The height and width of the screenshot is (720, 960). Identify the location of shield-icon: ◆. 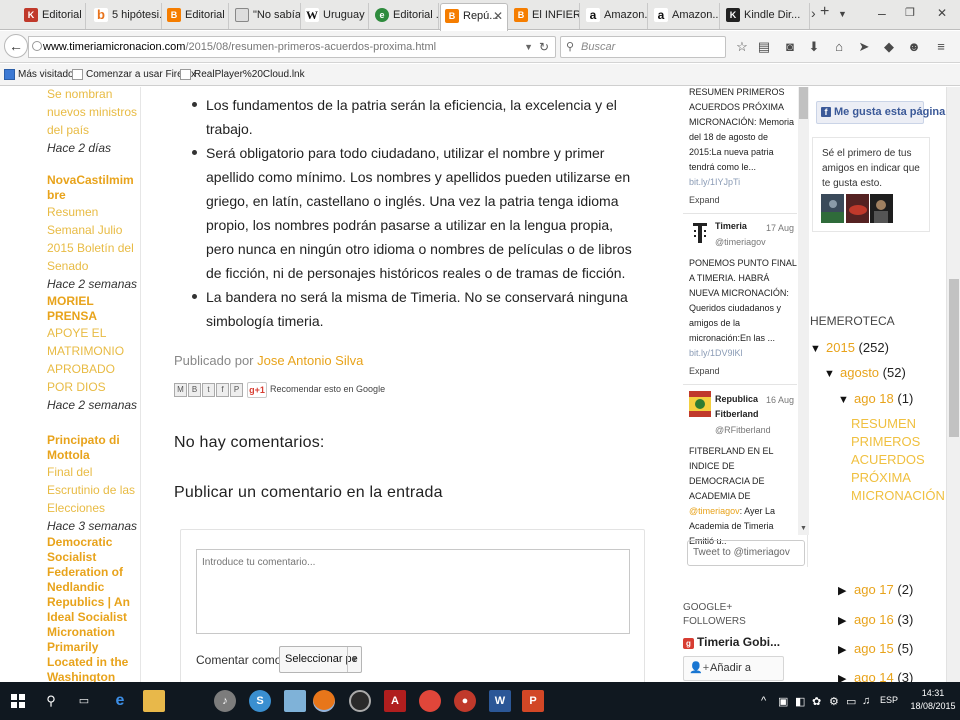
(889, 47).